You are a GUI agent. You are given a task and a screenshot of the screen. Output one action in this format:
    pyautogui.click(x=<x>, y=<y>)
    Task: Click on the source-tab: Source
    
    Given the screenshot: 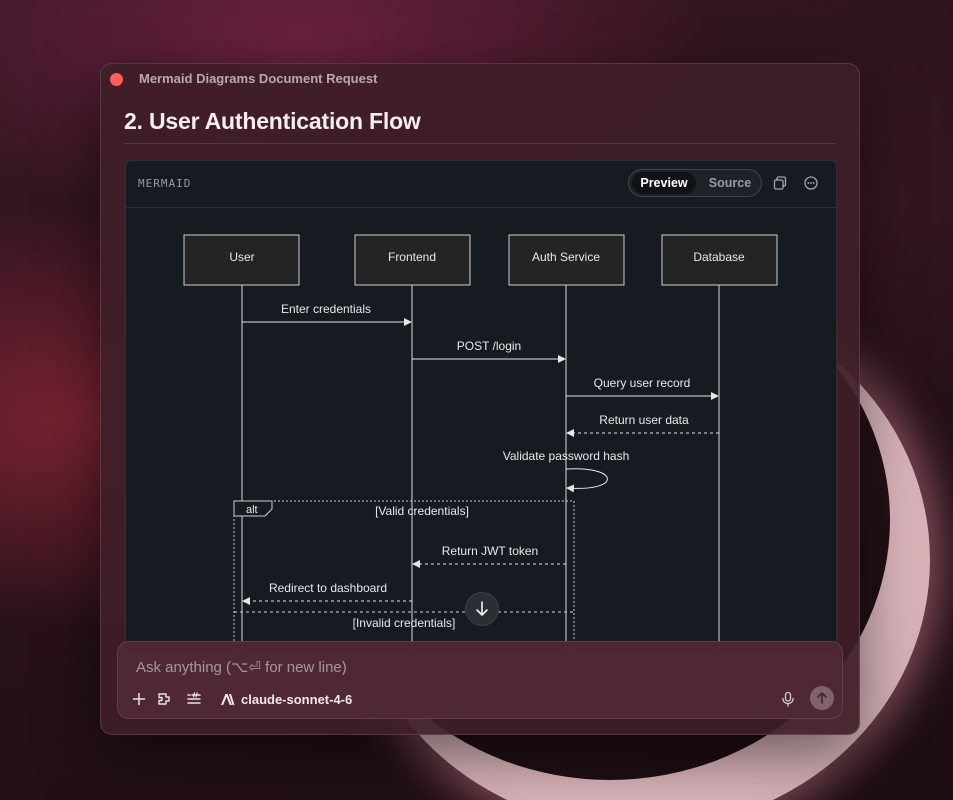 What is the action you would take?
    pyautogui.click(x=730, y=183)
    